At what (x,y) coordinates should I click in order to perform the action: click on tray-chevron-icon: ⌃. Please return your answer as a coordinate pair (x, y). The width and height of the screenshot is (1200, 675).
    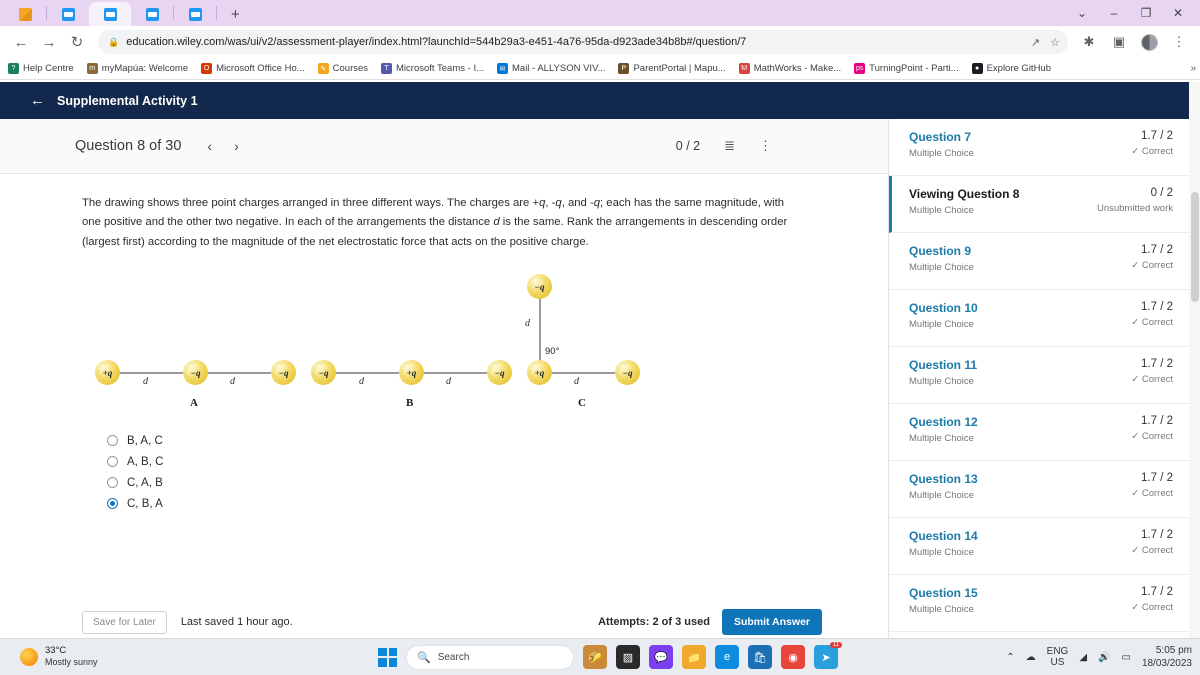
    Looking at the image, I should click on (1010, 657).